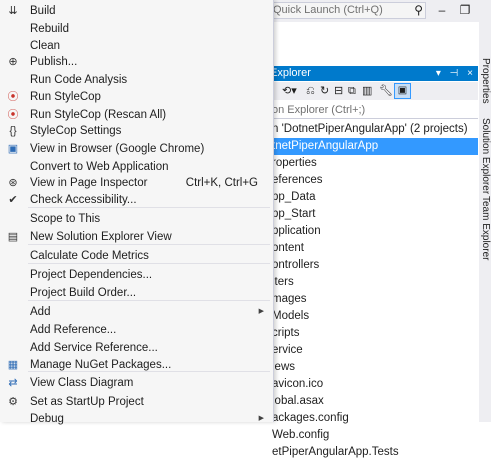  Describe the element at coordinates (13, 115) in the screenshot. I see `stylecop-rescan-icon: ⦿` at that location.